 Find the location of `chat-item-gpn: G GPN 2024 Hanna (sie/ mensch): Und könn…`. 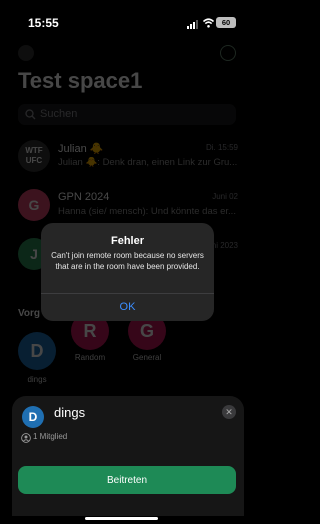

chat-item-gpn: G GPN 2024 Hanna (sie/ mensch): Und könn… is located at coordinates (128, 207).